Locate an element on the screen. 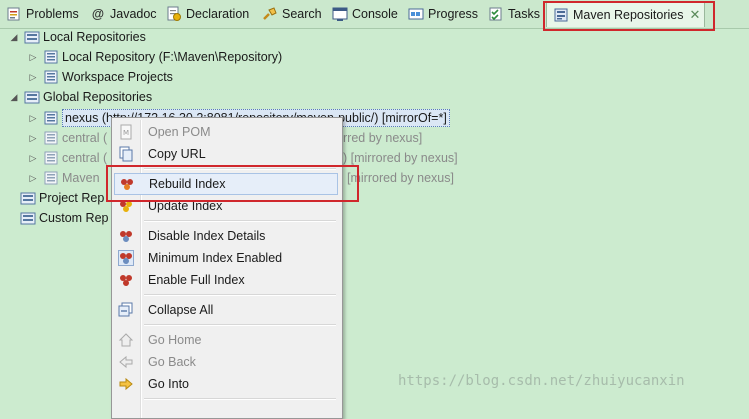 The width and height of the screenshot is (749, 419). tree-node-central: ▷ central ( is located at coordinates (67, 138).